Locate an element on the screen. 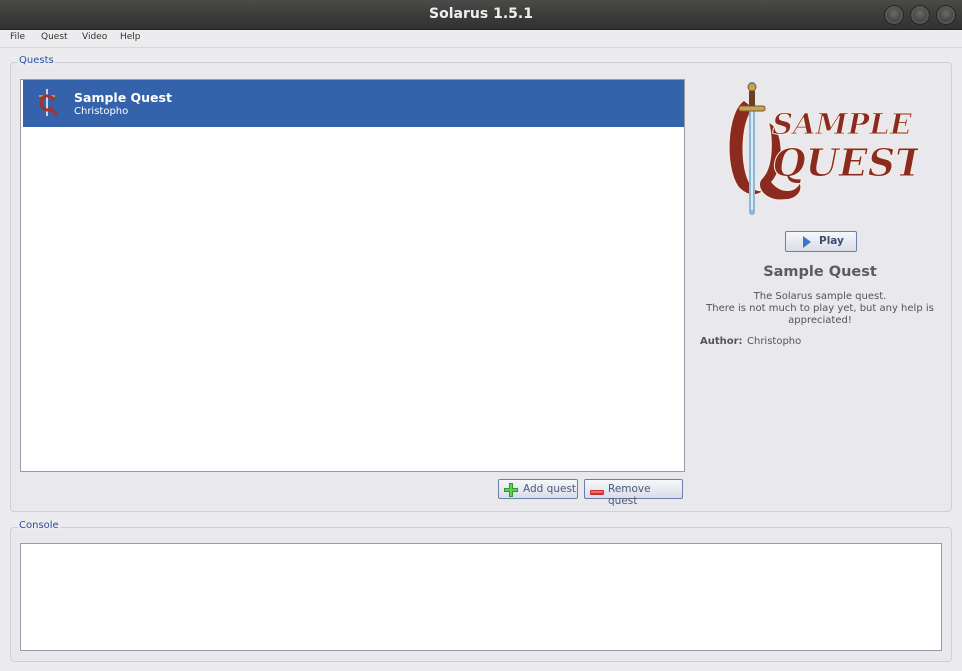  logo-quest-text: QUEST is located at coordinates (845, 162).